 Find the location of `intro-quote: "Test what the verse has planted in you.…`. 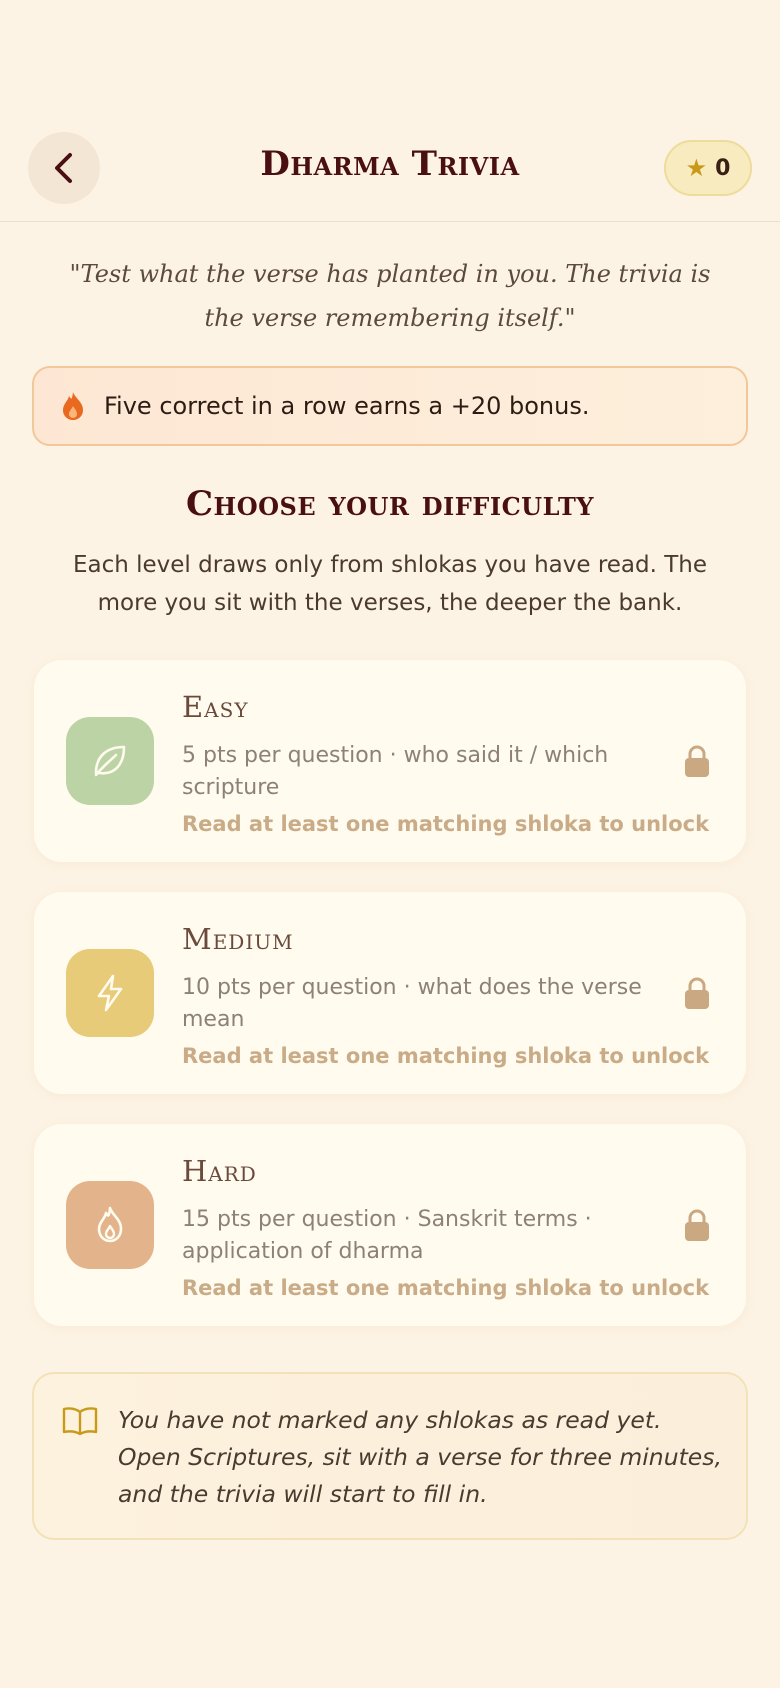

intro-quote: "Test what the verse has planted in you.… is located at coordinates (390, 296).